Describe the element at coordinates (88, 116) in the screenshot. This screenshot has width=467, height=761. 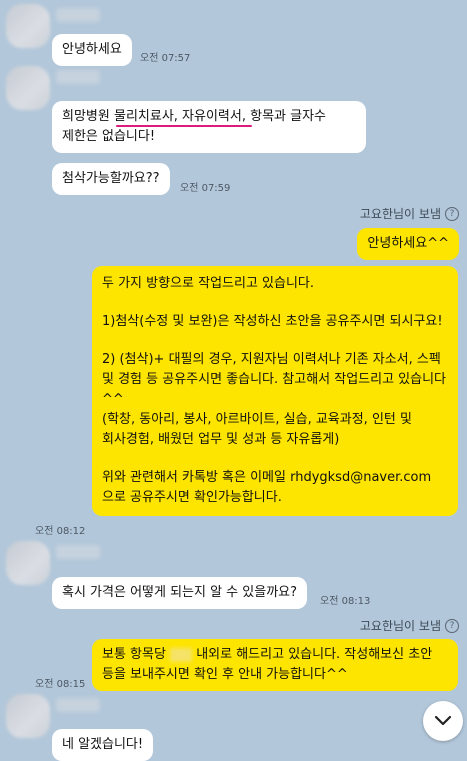
I see `message-text: 희망병원` at that location.